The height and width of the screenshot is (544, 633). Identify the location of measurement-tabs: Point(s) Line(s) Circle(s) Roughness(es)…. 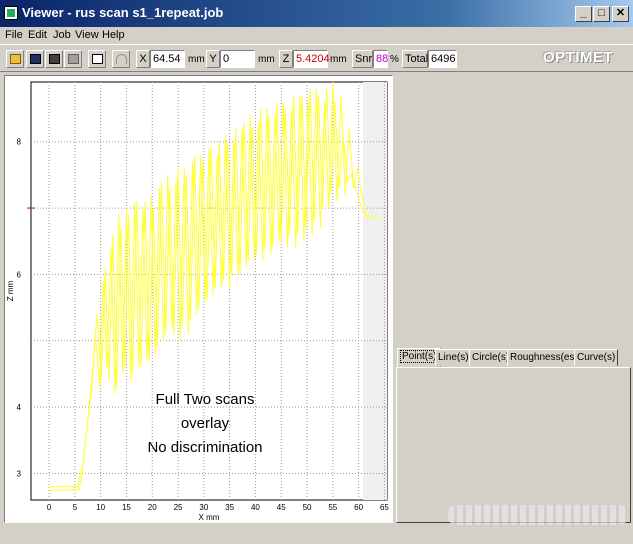
(513, 358).